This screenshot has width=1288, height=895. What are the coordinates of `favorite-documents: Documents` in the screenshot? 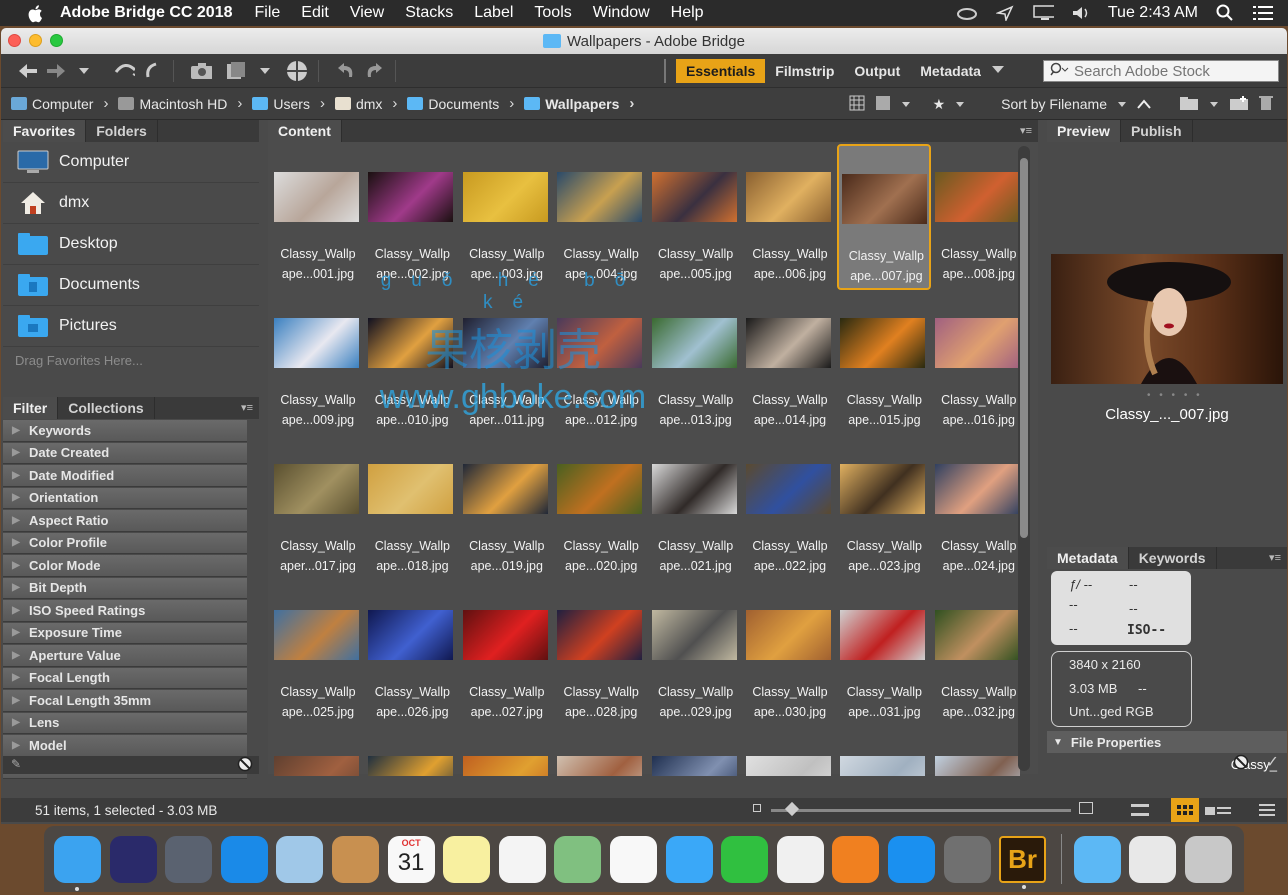 It's located at (131, 285).